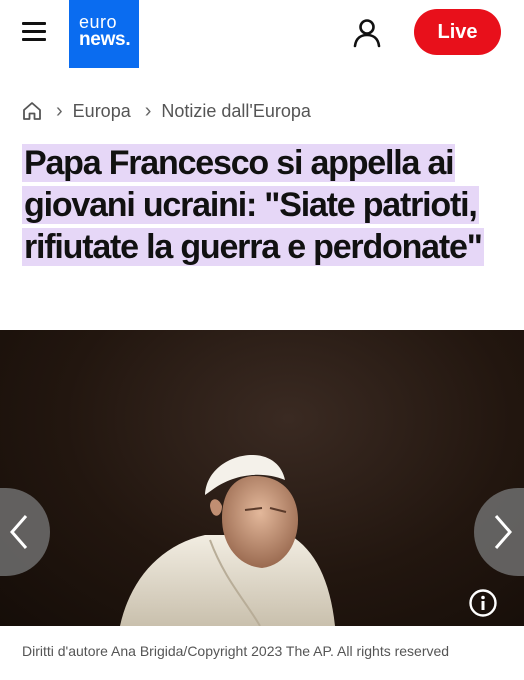 The height and width of the screenshot is (680, 524). What do you see at coordinates (457, 32) in the screenshot?
I see `live-button: Live` at bounding box center [457, 32].